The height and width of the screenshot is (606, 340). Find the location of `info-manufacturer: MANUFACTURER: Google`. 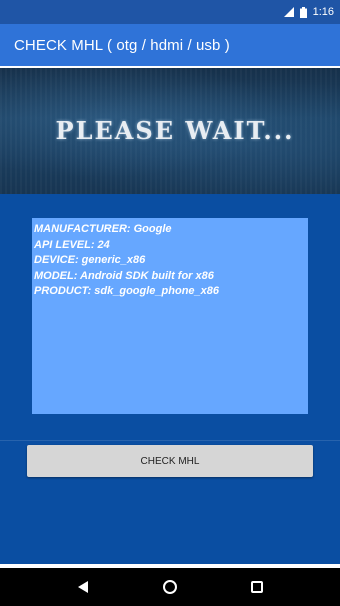

info-manufacturer: MANUFACTURER: Google is located at coordinates (103, 229).